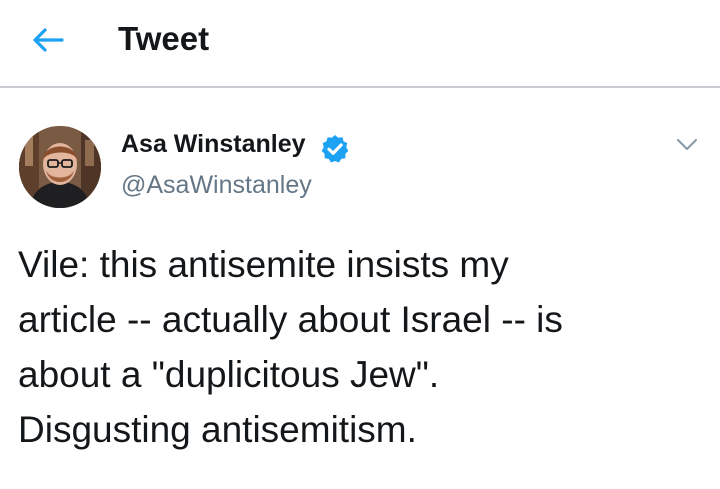 This screenshot has width=720, height=489. I want to click on chevron-down-icon, so click(687, 144).